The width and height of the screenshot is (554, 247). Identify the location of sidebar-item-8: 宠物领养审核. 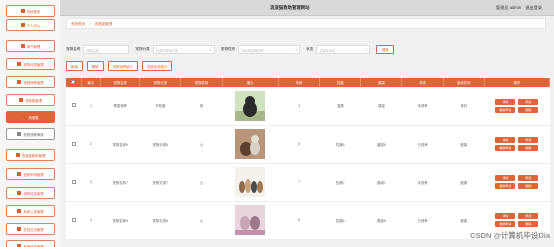
(30, 134).